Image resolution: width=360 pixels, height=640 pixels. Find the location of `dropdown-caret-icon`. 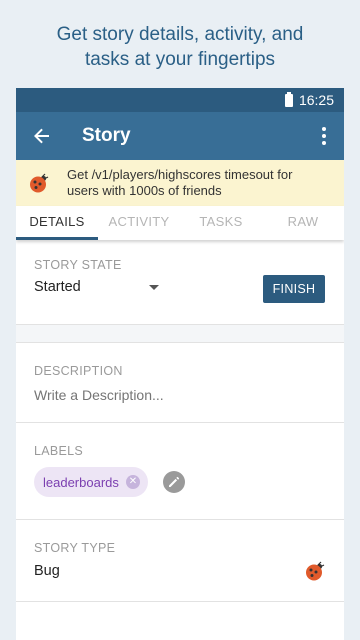

dropdown-caret-icon is located at coordinates (154, 287).